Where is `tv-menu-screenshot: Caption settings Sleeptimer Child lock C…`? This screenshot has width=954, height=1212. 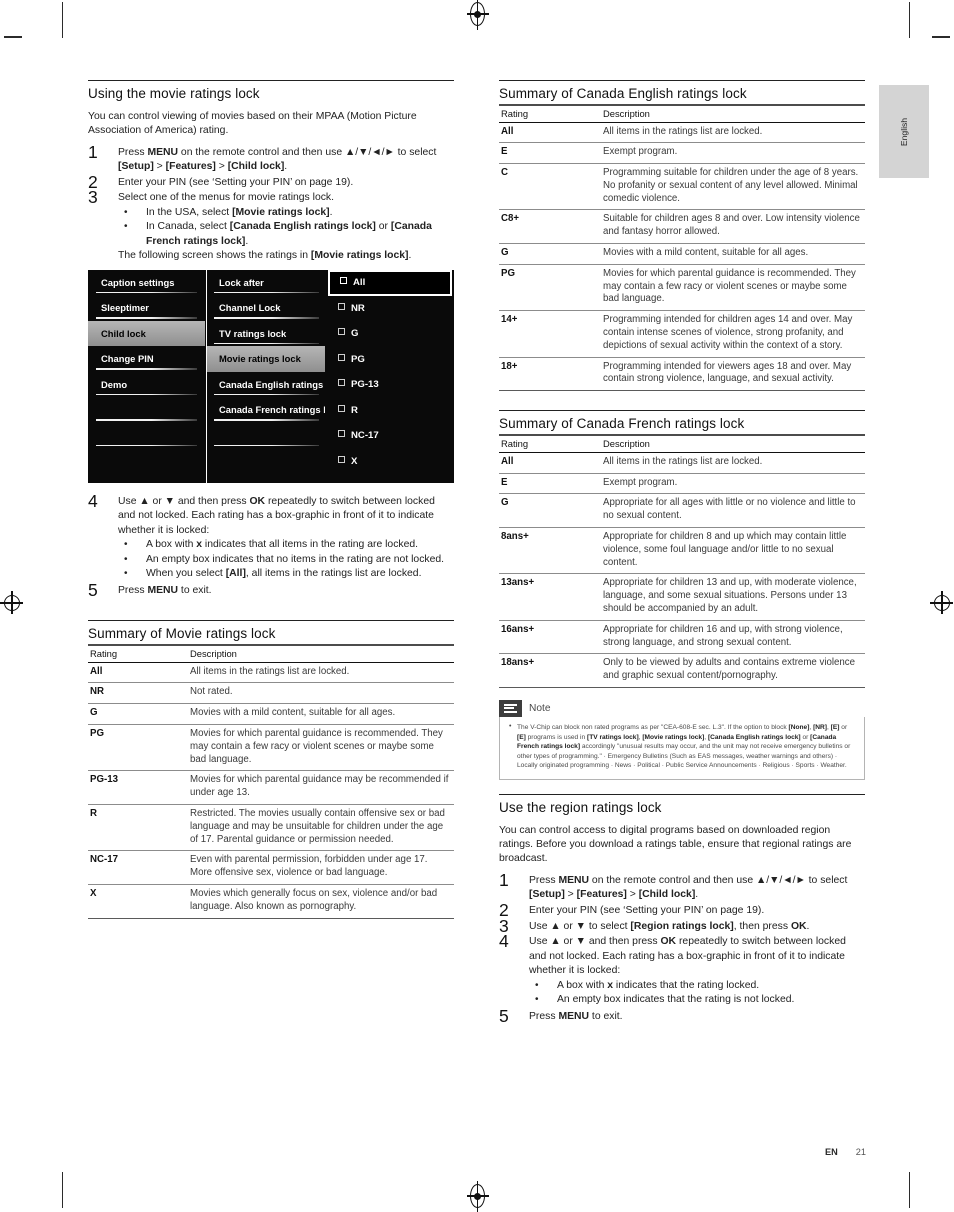 tv-menu-screenshot: Caption settings Sleeptimer Child lock C… is located at coordinates (271, 376).